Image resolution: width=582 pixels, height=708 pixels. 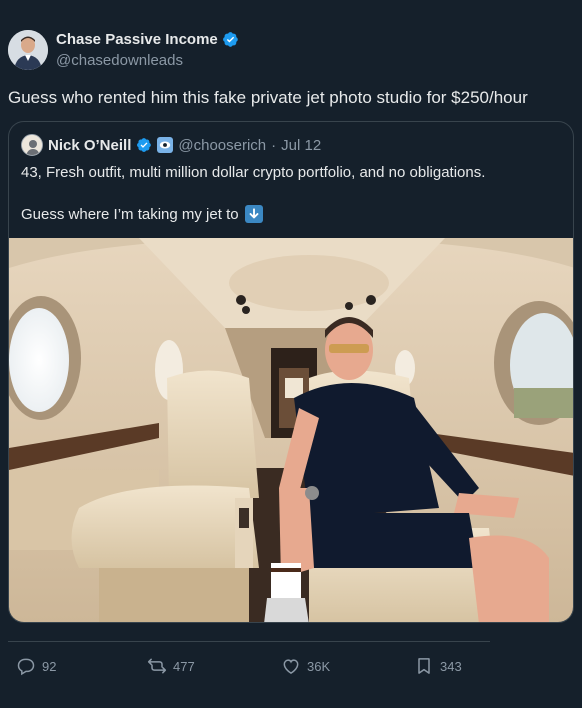 I want to click on author-name-text: Chase Passive Income, so click(x=137, y=39).